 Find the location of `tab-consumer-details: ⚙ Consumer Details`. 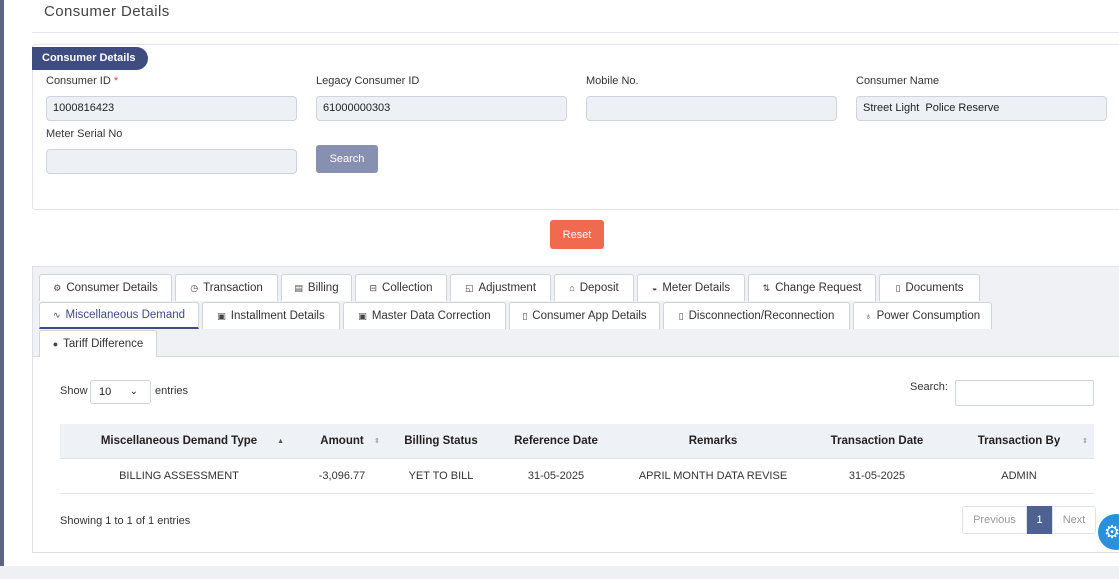

tab-consumer-details: ⚙ Consumer Details is located at coordinates (105, 287).